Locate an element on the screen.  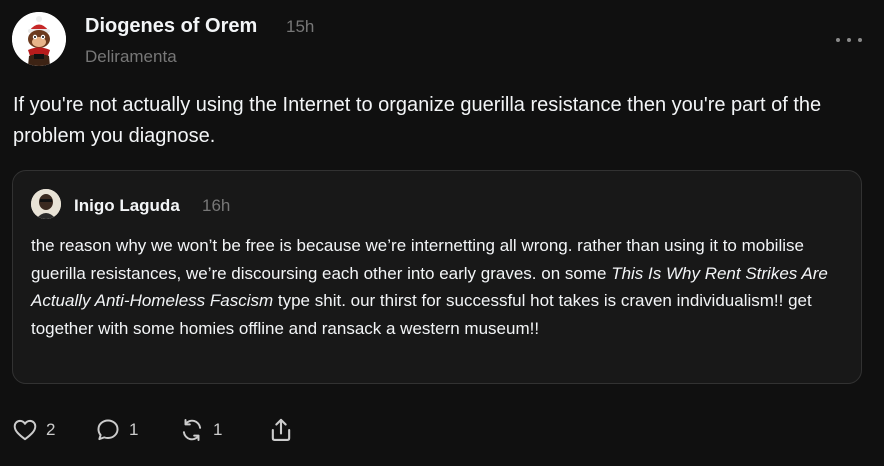
reply-button: 1 is located at coordinates (116, 430).